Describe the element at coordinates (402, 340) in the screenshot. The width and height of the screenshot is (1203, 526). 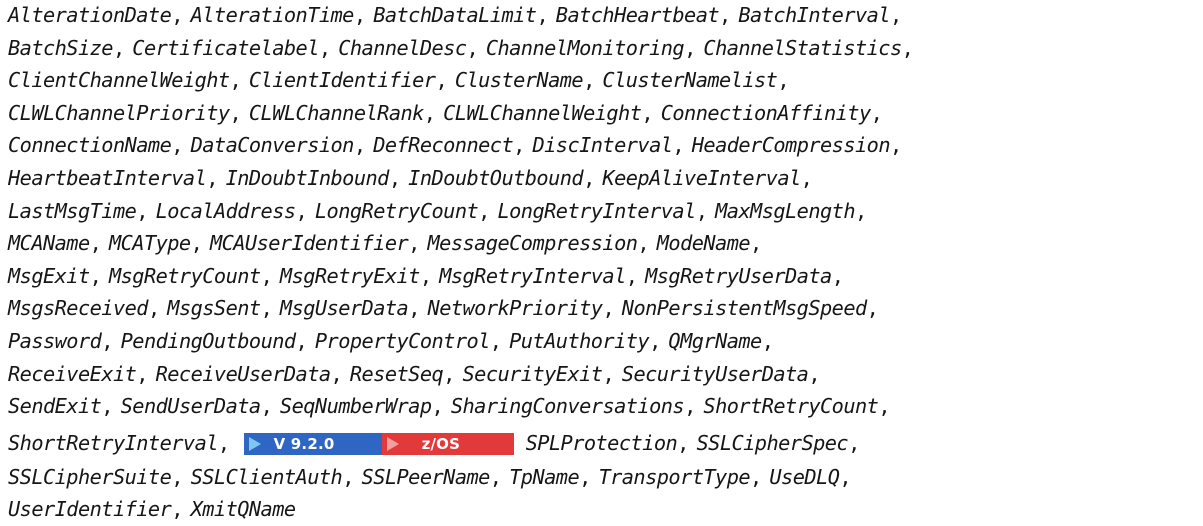
I see `attribute-name: PropertyControl` at that location.